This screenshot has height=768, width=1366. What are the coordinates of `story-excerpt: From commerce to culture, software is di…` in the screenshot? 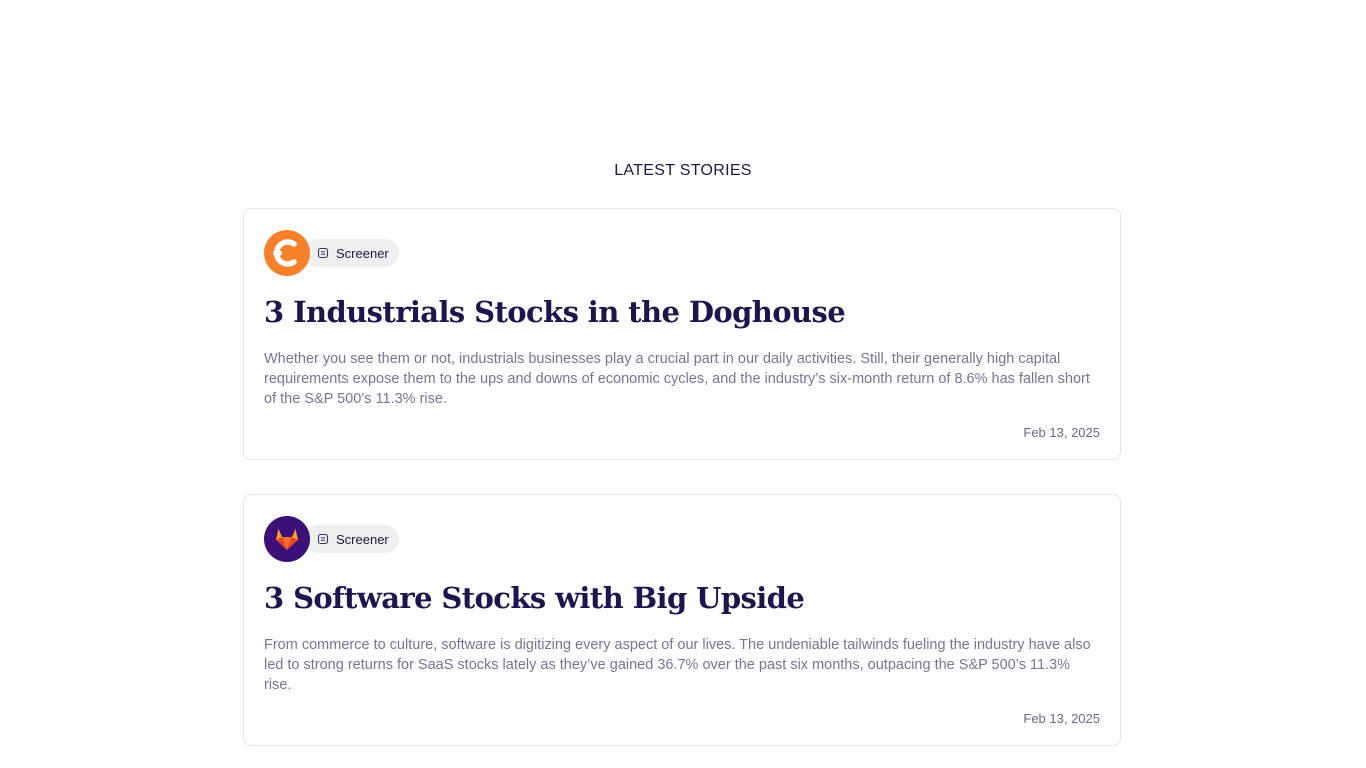 It's located at (677, 665).